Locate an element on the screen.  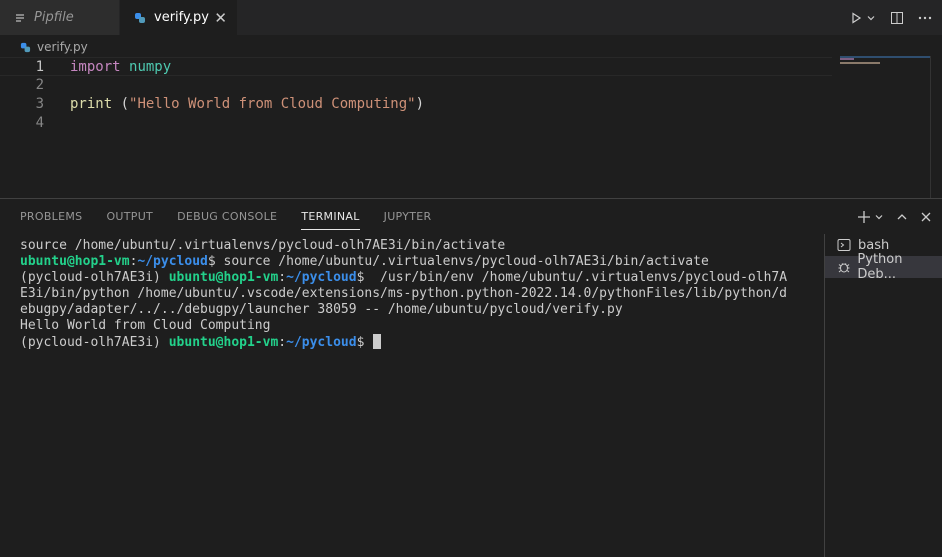
editor-tab-bar: Pipfile verify.py ✕ is located at coordinates (471, 17).